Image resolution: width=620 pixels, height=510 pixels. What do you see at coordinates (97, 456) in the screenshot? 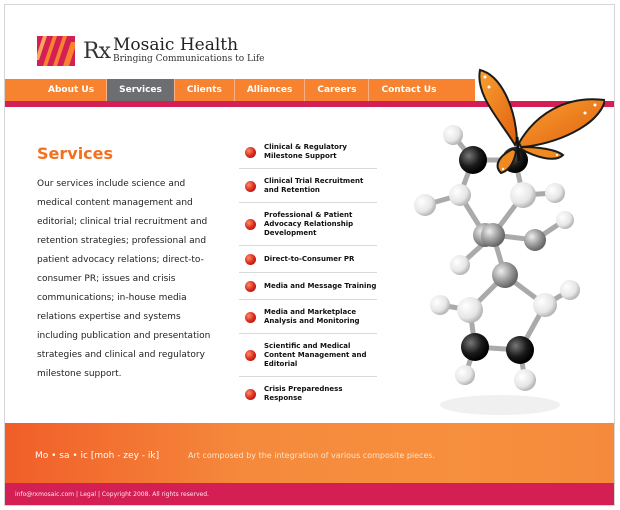
I see `mosaic-pronunciation: Mo • sa • ic [moh - zey - ik]` at bounding box center [97, 456].